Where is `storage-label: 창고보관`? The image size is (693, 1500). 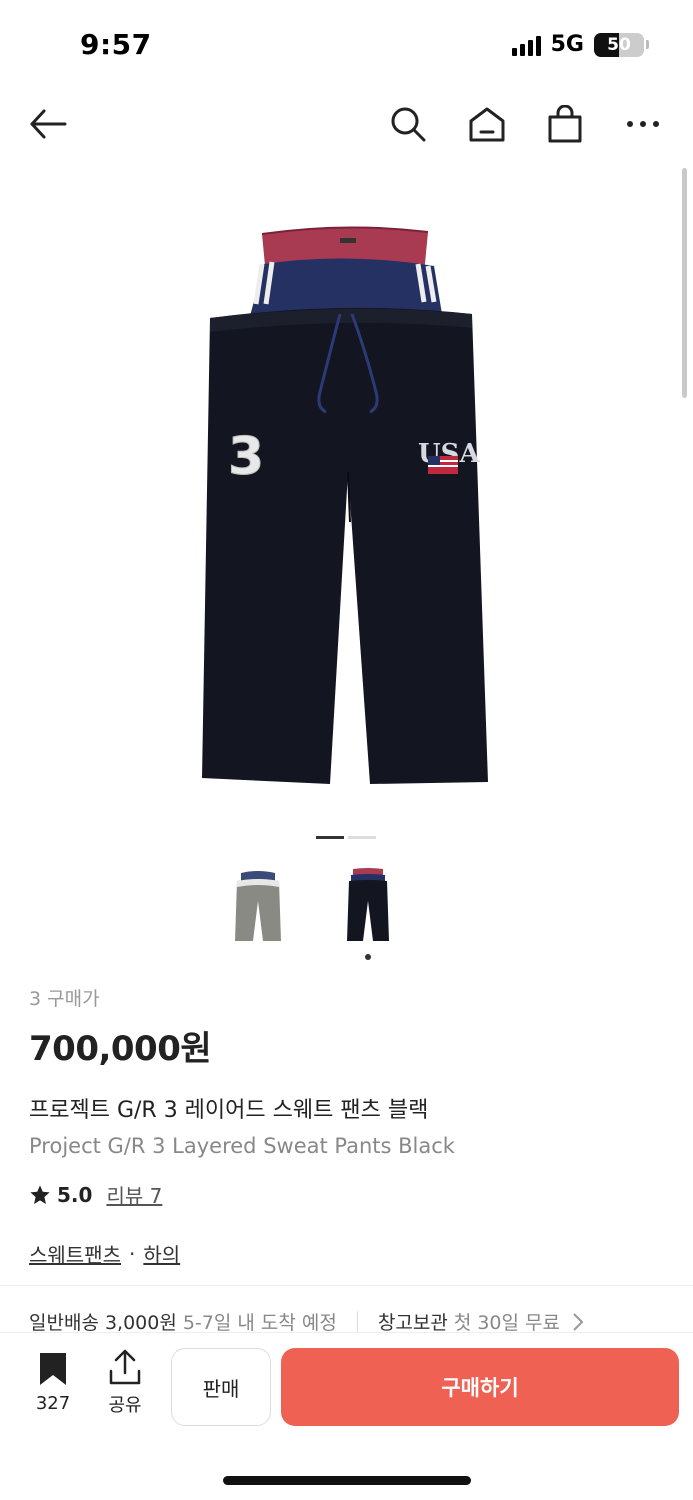
storage-label: 창고보관 is located at coordinates (412, 1323).